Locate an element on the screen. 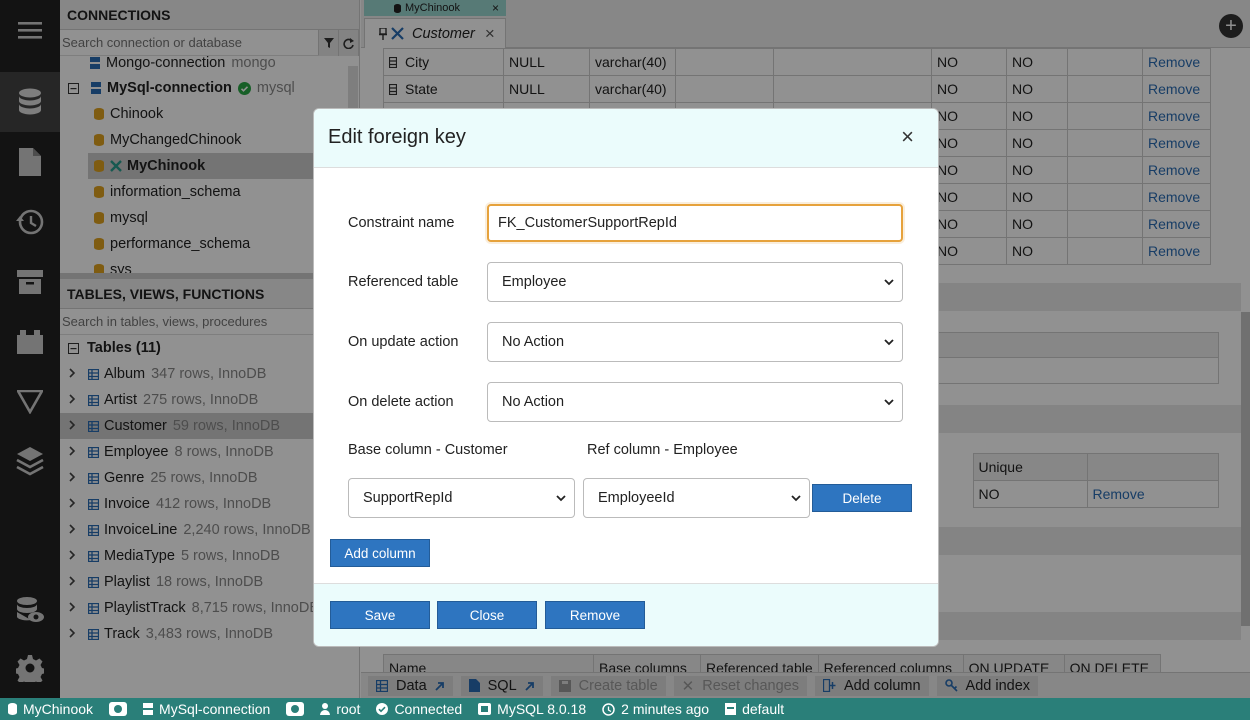 This screenshot has height=720, width=1250. on-update-label: On update action is located at coordinates (403, 342).